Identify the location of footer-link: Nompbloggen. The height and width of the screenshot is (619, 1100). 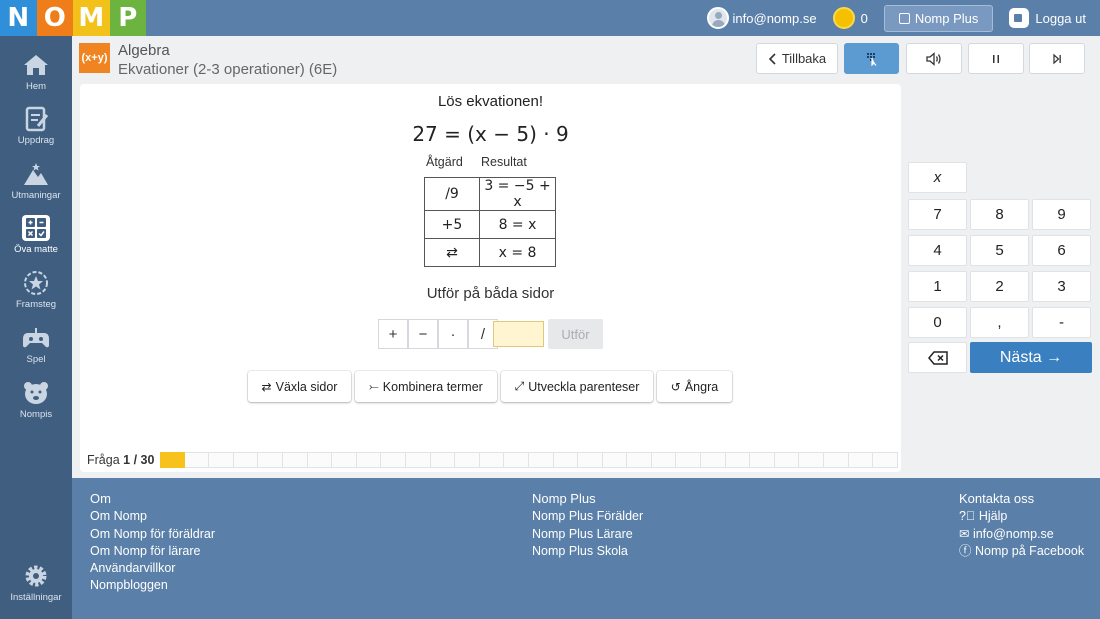
(152, 585).